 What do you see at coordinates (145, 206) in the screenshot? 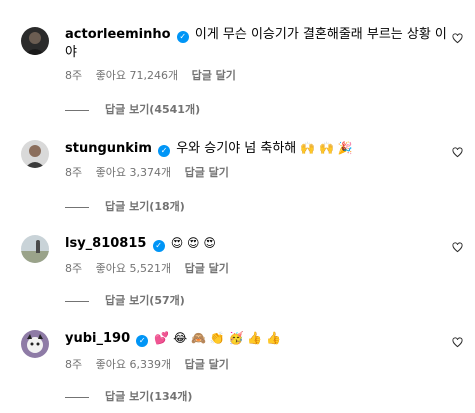
I see `view-replies-label: 답글 보기(18개)` at bounding box center [145, 206].